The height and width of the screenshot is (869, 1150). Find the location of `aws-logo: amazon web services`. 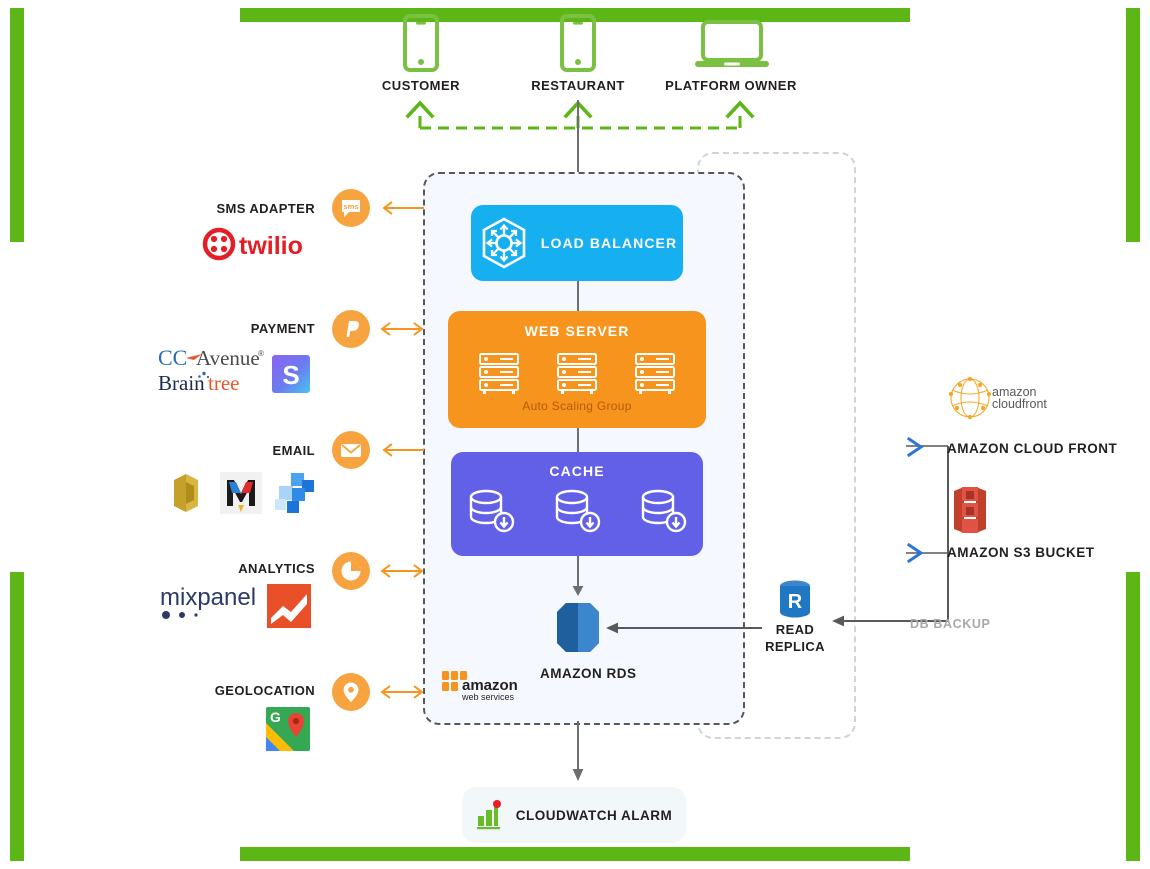

aws-logo: amazon web services is located at coordinates (480, 686).